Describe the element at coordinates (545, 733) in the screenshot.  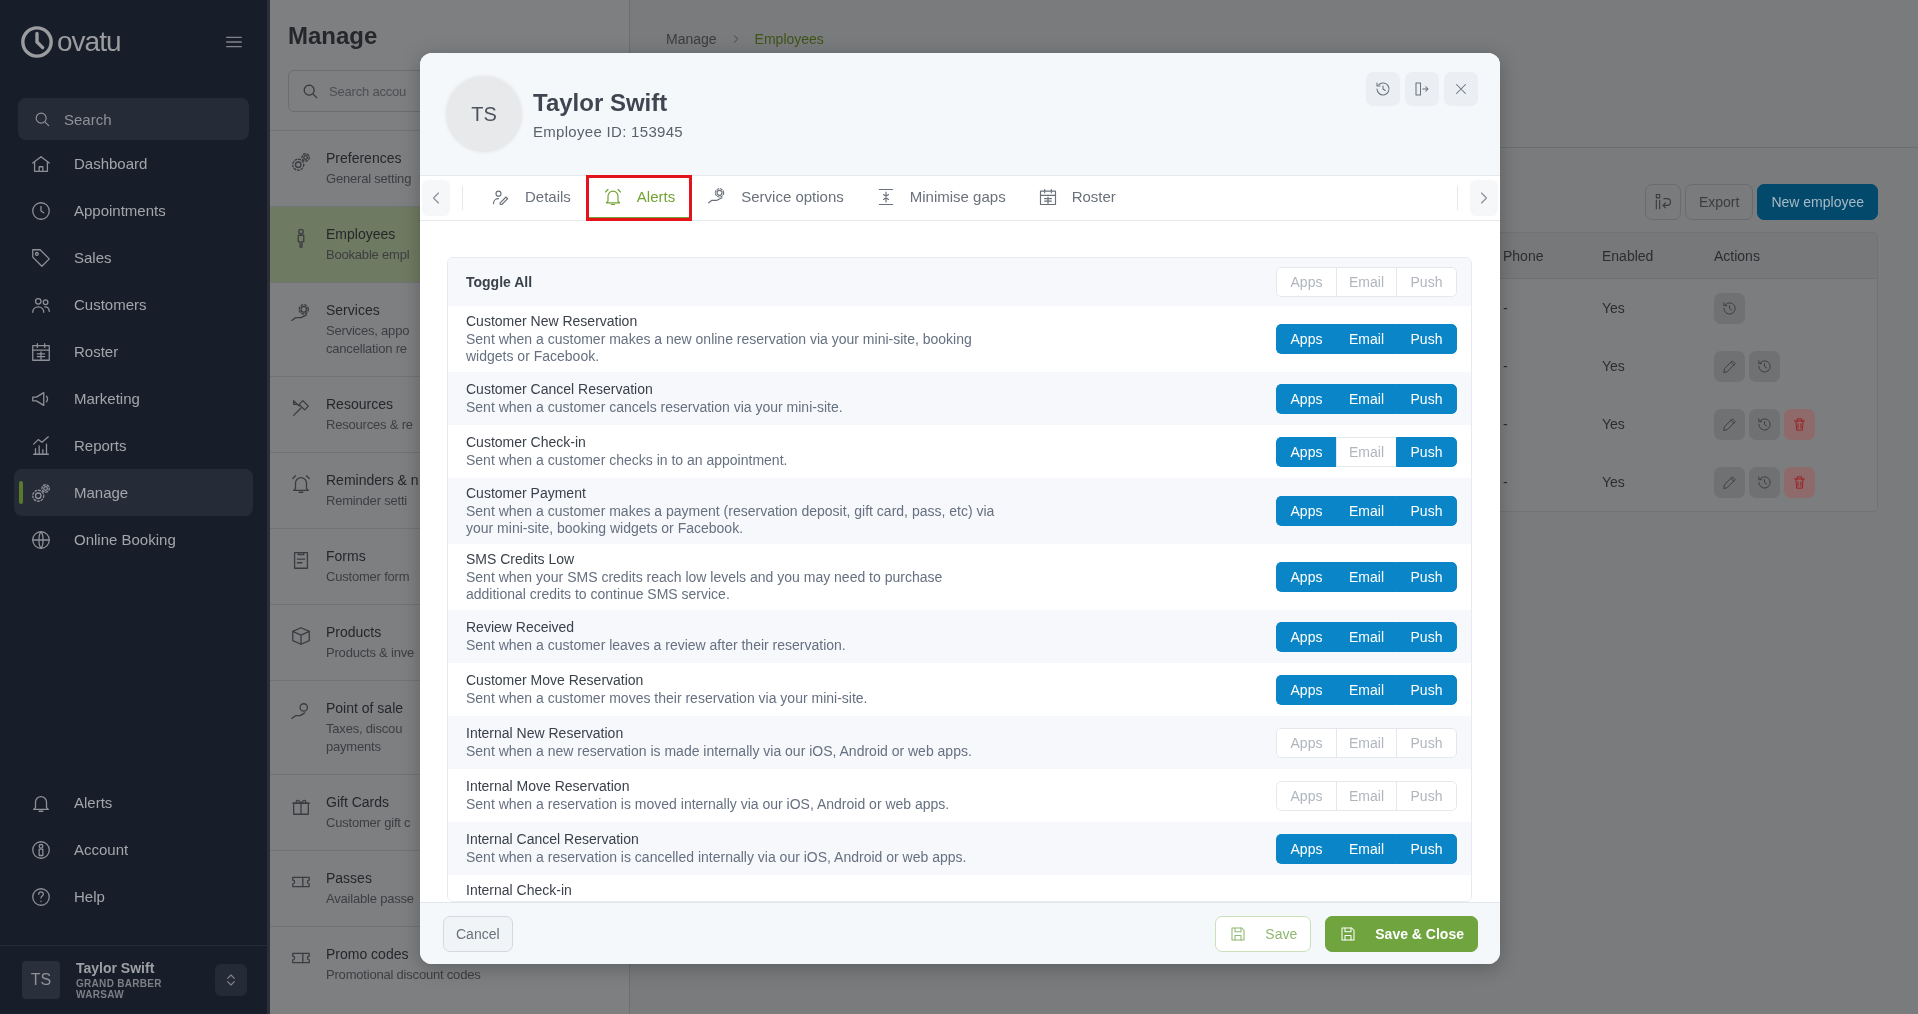
I see `alert-title: Internal New Reservation` at that location.